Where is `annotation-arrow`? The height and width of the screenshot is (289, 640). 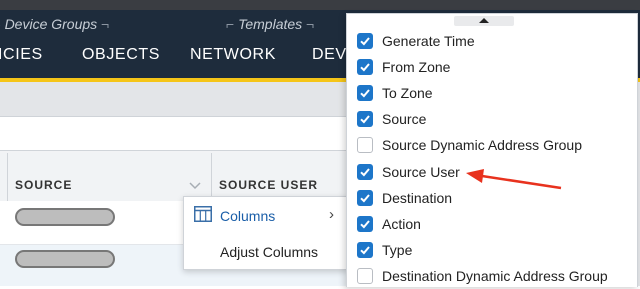 annotation-arrow is located at coordinates (514, 179).